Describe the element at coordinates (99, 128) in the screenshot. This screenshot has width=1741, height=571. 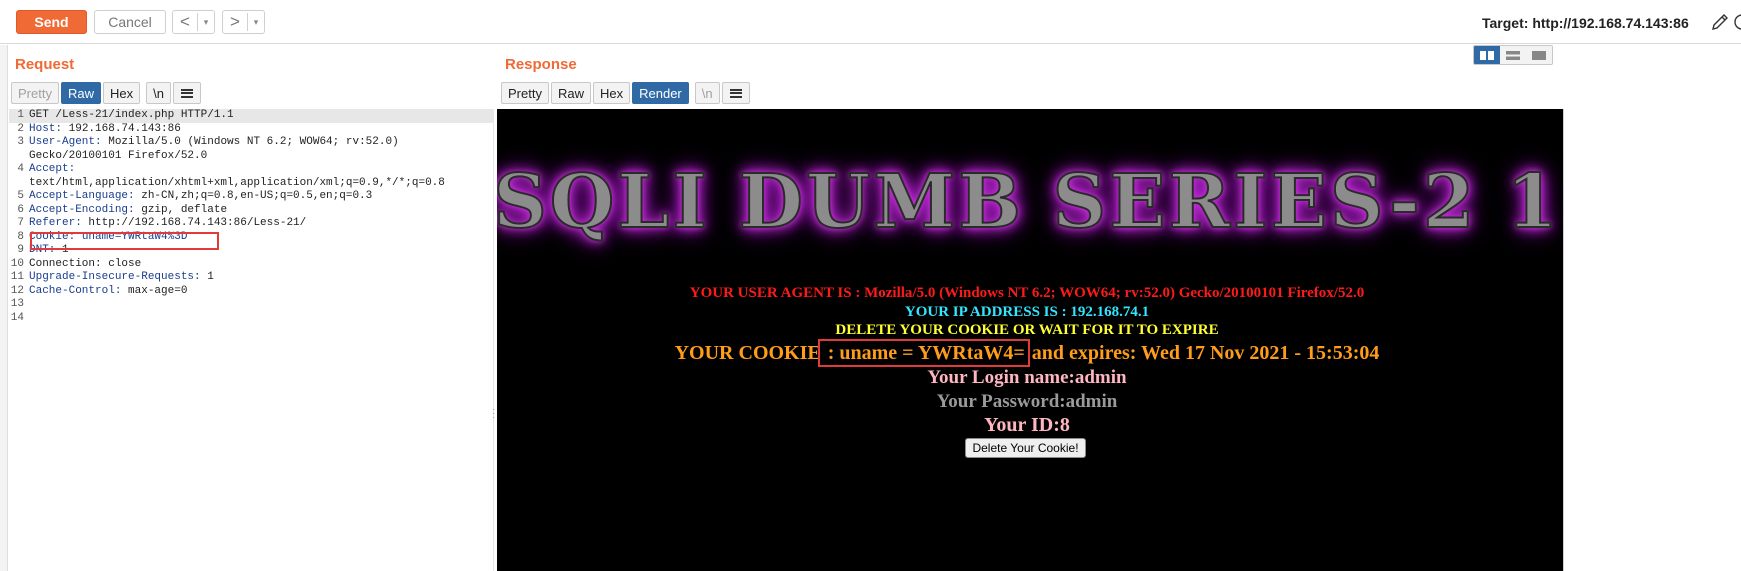
I see `code-line: 2 Host: 192.168.74.143:86` at that location.